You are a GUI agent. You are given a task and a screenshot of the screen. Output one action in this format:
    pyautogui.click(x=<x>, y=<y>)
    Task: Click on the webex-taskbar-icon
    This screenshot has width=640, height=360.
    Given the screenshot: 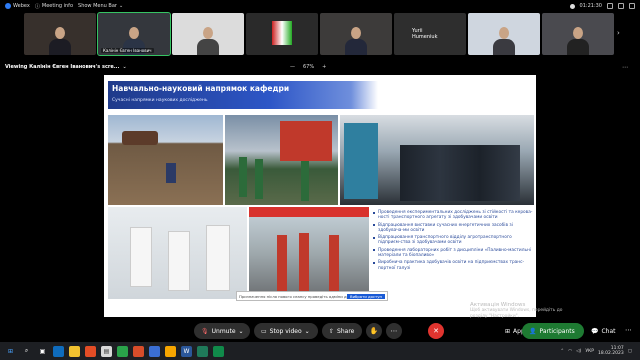 What is the action you would take?
    pyautogui.click(x=218, y=351)
    